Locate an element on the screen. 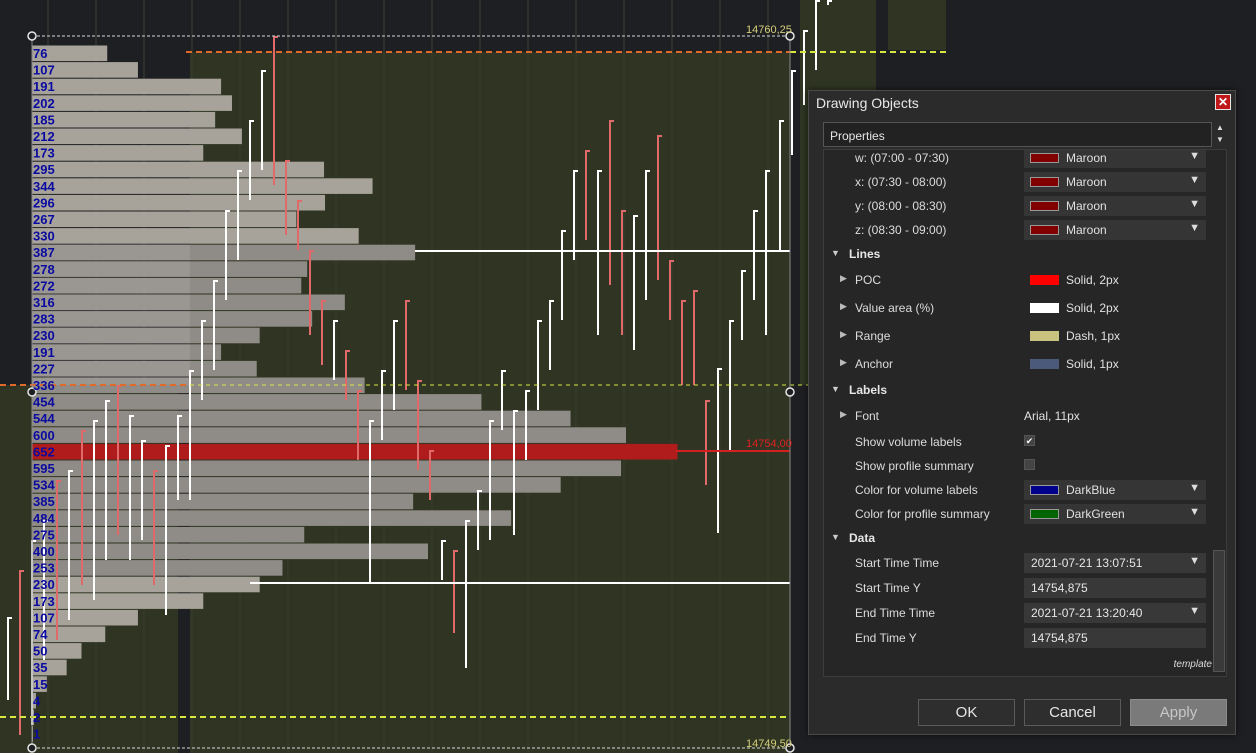 The image size is (1256, 753). row-font: ▶ Font Arial, 11px is located at coordinates (1019, 416).